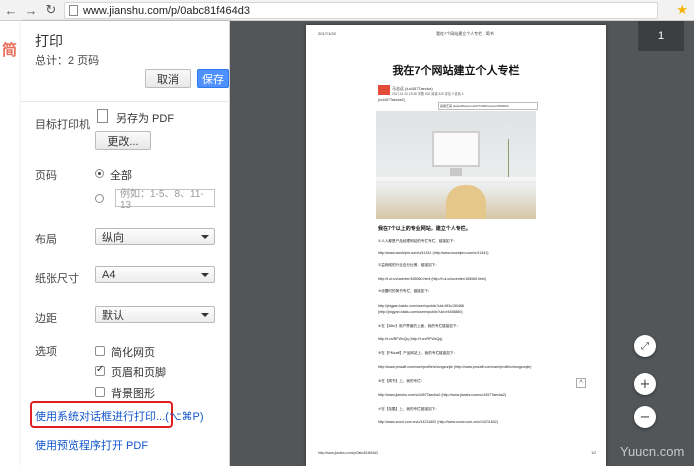 This screenshot has width=694, height=466. What do you see at coordinates (10, 243) in the screenshot?
I see `underlying-page: 简` at bounding box center [10, 243].